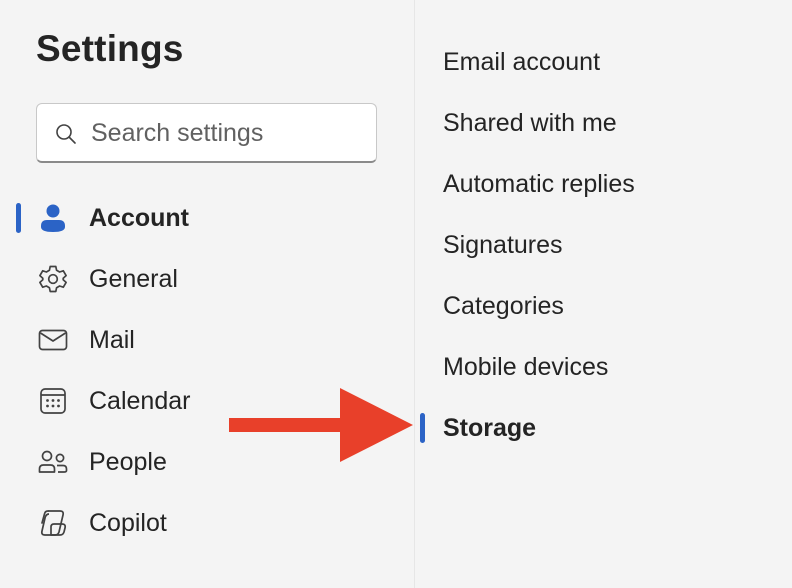 This screenshot has width=792, height=588. I want to click on nav-item-label: Calendar, so click(140, 400).